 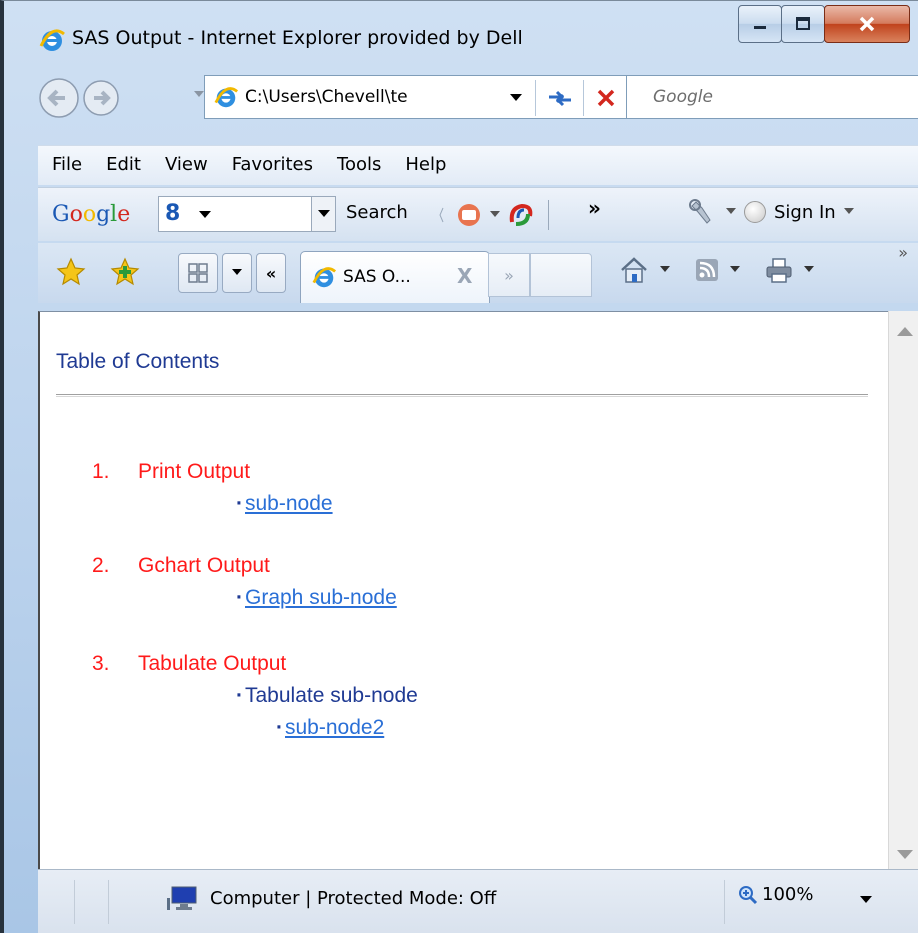 What do you see at coordinates (271, 273) in the screenshot?
I see `tab-scroll-left-button: «` at bounding box center [271, 273].